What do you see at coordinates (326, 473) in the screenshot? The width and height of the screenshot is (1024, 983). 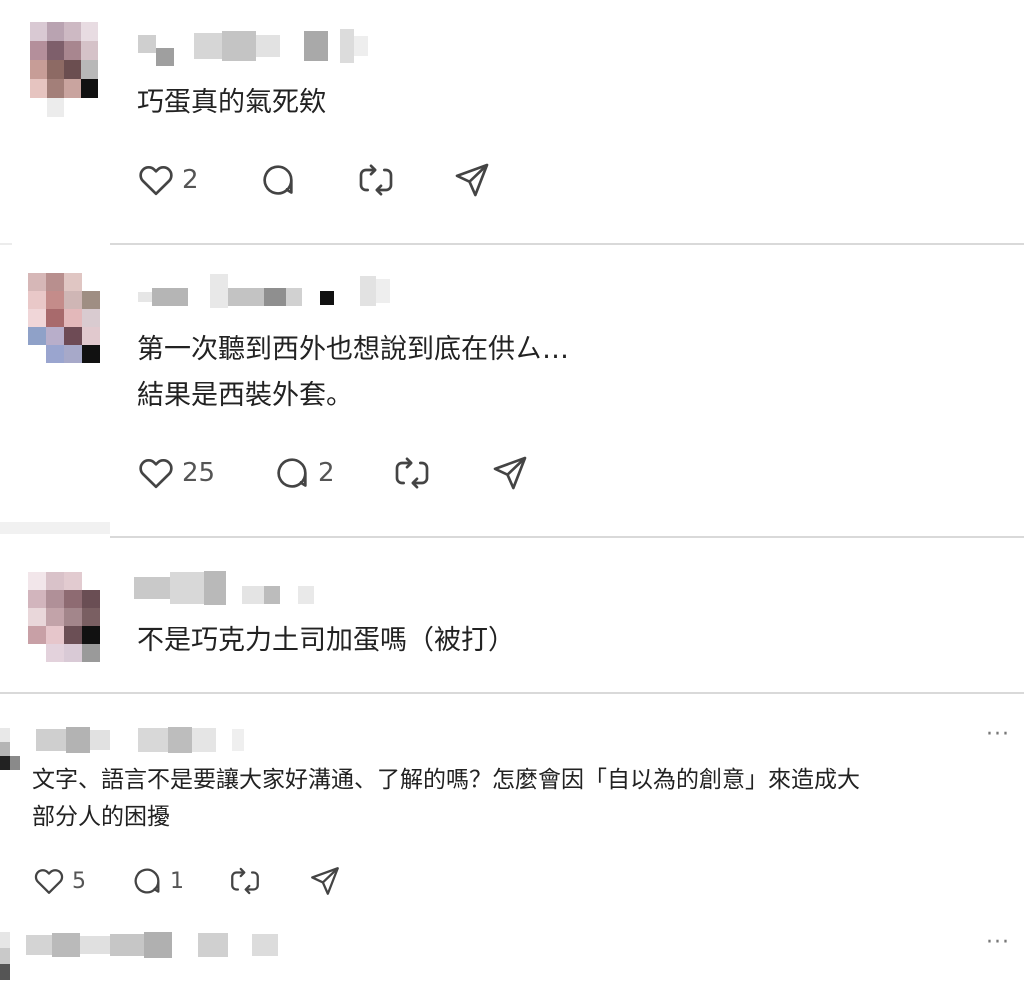 I see `reply-count: 2` at bounding box center [326, 473].